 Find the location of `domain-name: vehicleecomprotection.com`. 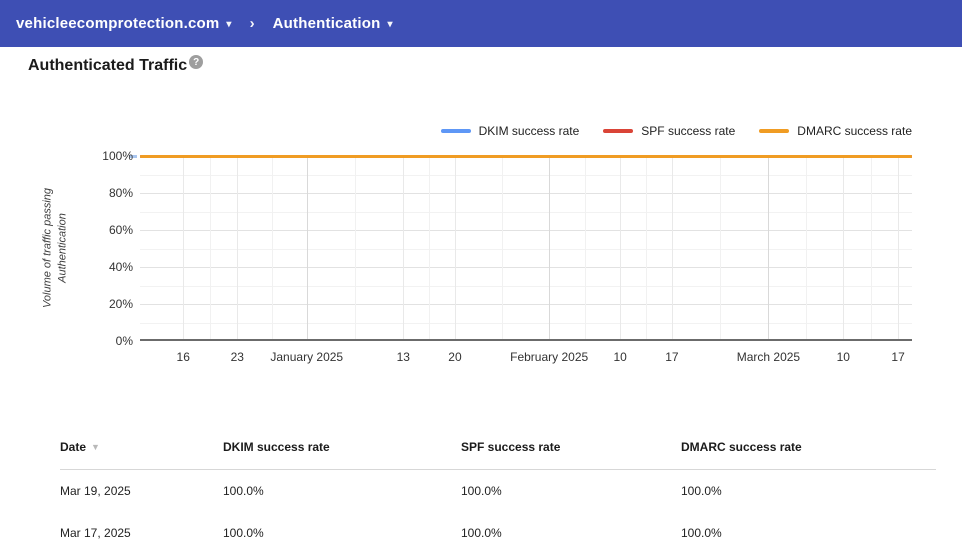

domain-name: vehicleecomprotection.com is located at coordinates (118, 23).